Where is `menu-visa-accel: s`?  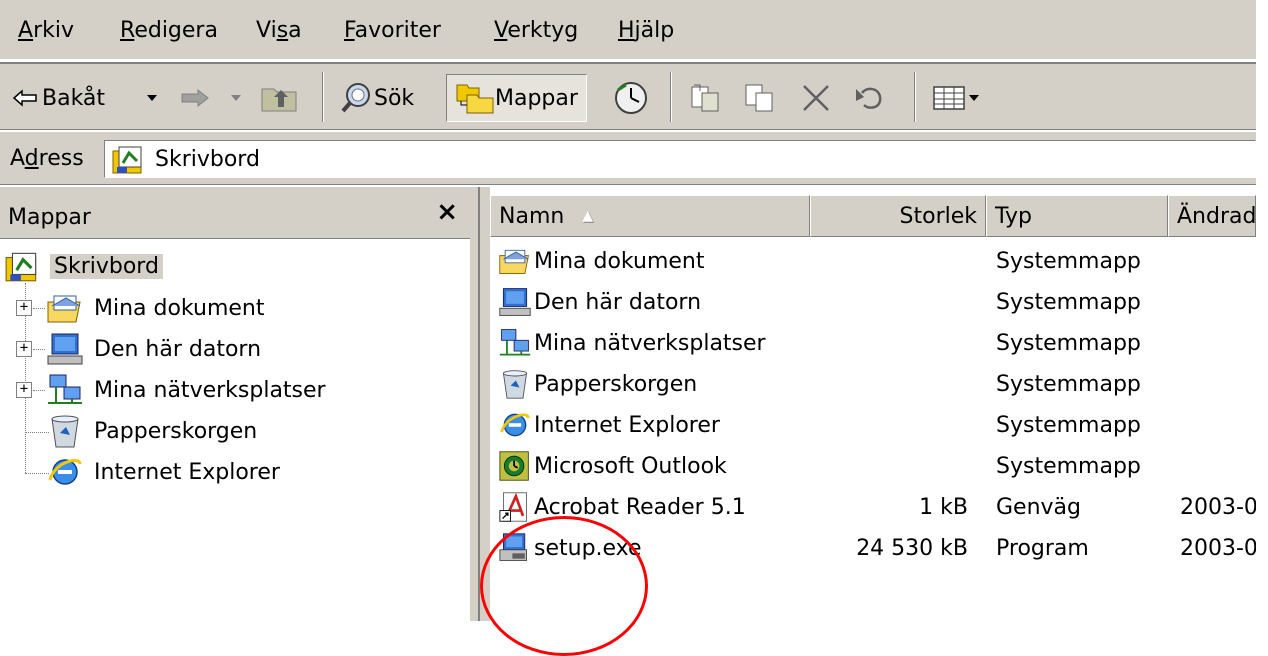
menu-visa-accel: s is located at coordinates (282, 30).